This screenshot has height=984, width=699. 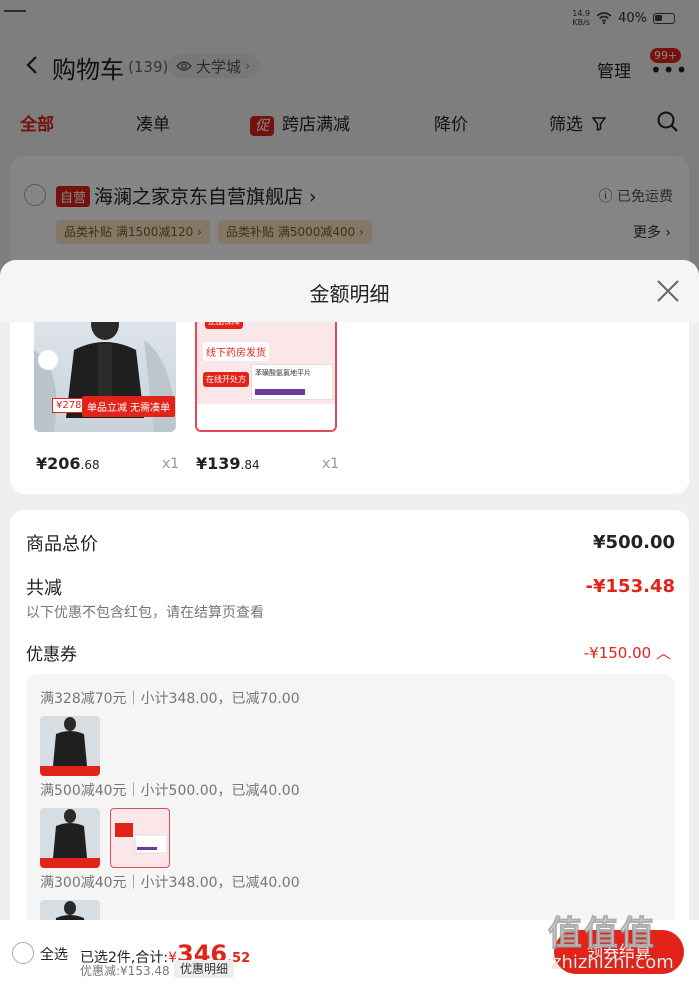 I want to click on product-image-medicine: 正品保障 线下药房发货 在线开处方 苯磺酸氨氯地平片, so click(x=266, y=371).